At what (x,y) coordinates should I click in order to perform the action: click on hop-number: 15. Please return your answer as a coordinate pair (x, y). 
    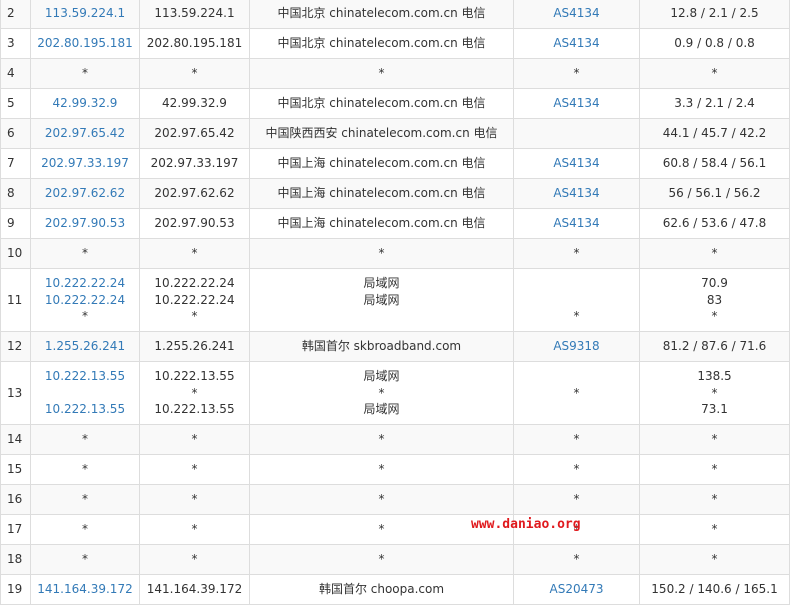
    Looking at the image, I should click on (15, 469).